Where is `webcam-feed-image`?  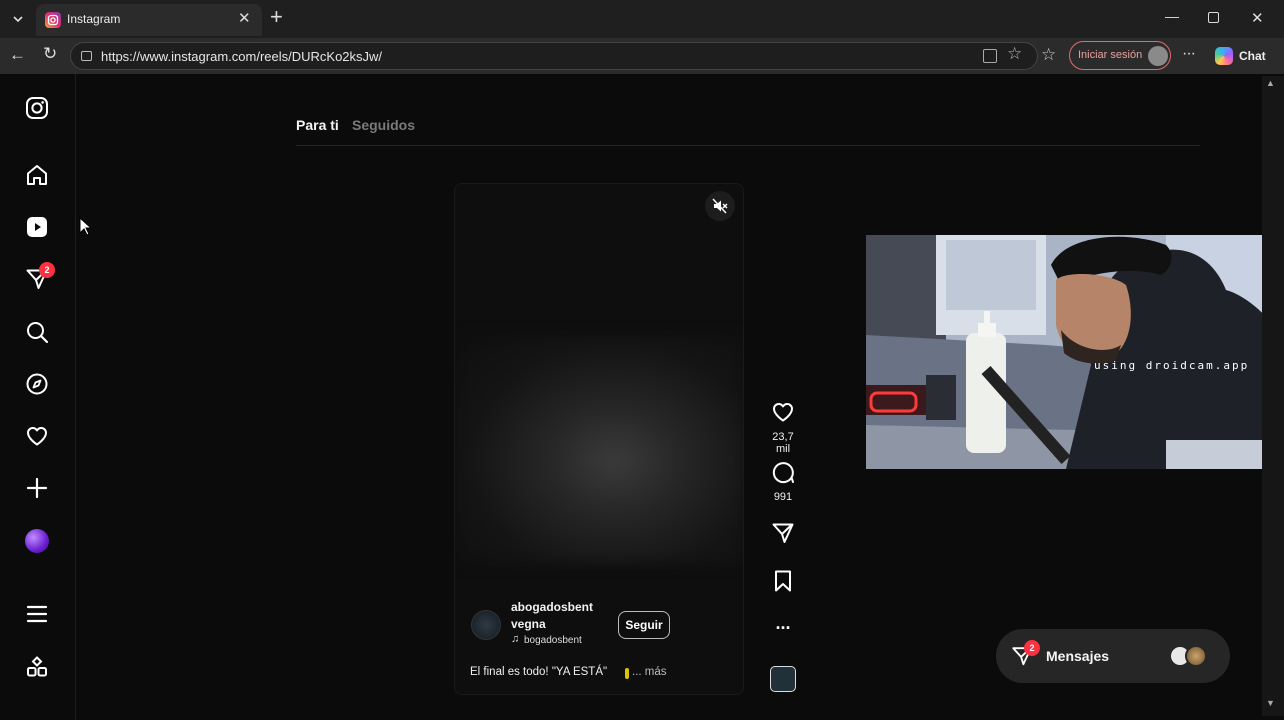 webcam-feed-image is located at coordinates (1075, 352).